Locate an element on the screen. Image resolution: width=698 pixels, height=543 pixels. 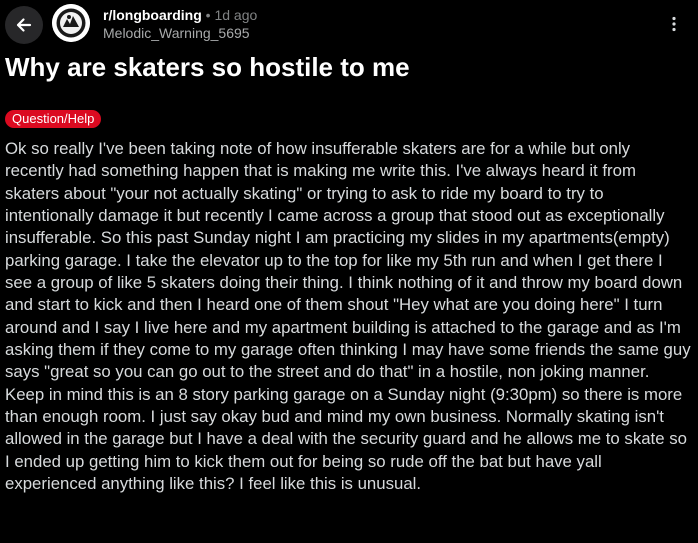
longboard-logo-icon is located at coordinates (71, 23).